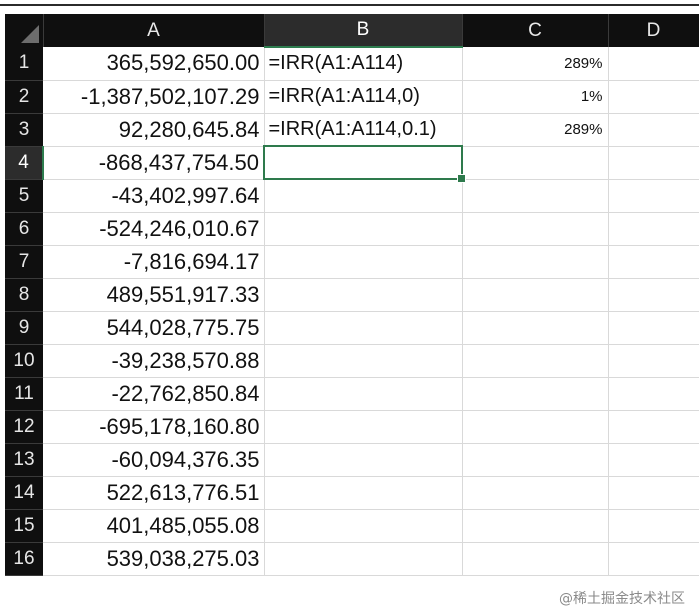  What do you see at coordinates (535, 295) in the screenshot?
I see `cell-c8` at bounding box center [535, 295].